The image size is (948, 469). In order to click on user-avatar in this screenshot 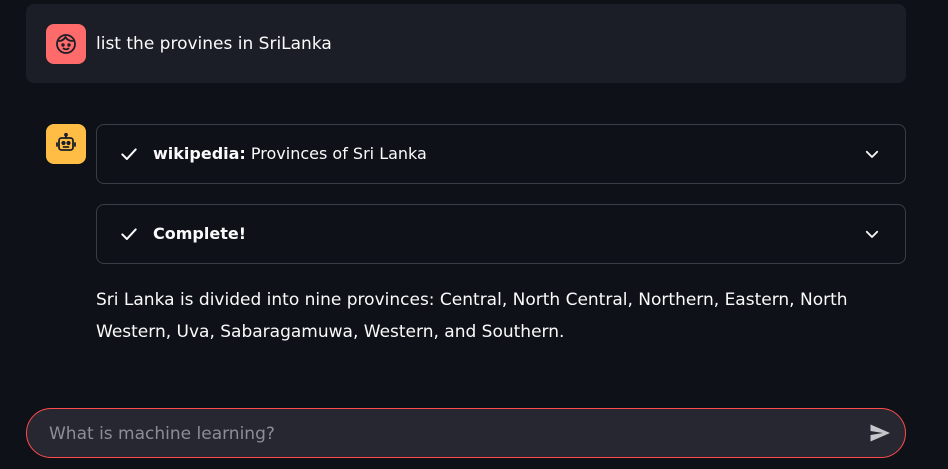, I will do `click(66, 44)`.